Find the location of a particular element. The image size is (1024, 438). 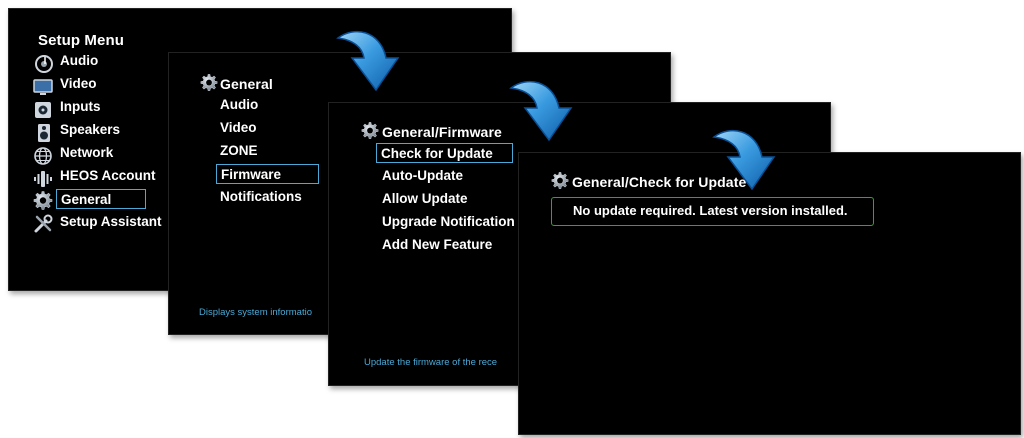

setup-item-inputs: Inputs is located at coordinates (80, 107).